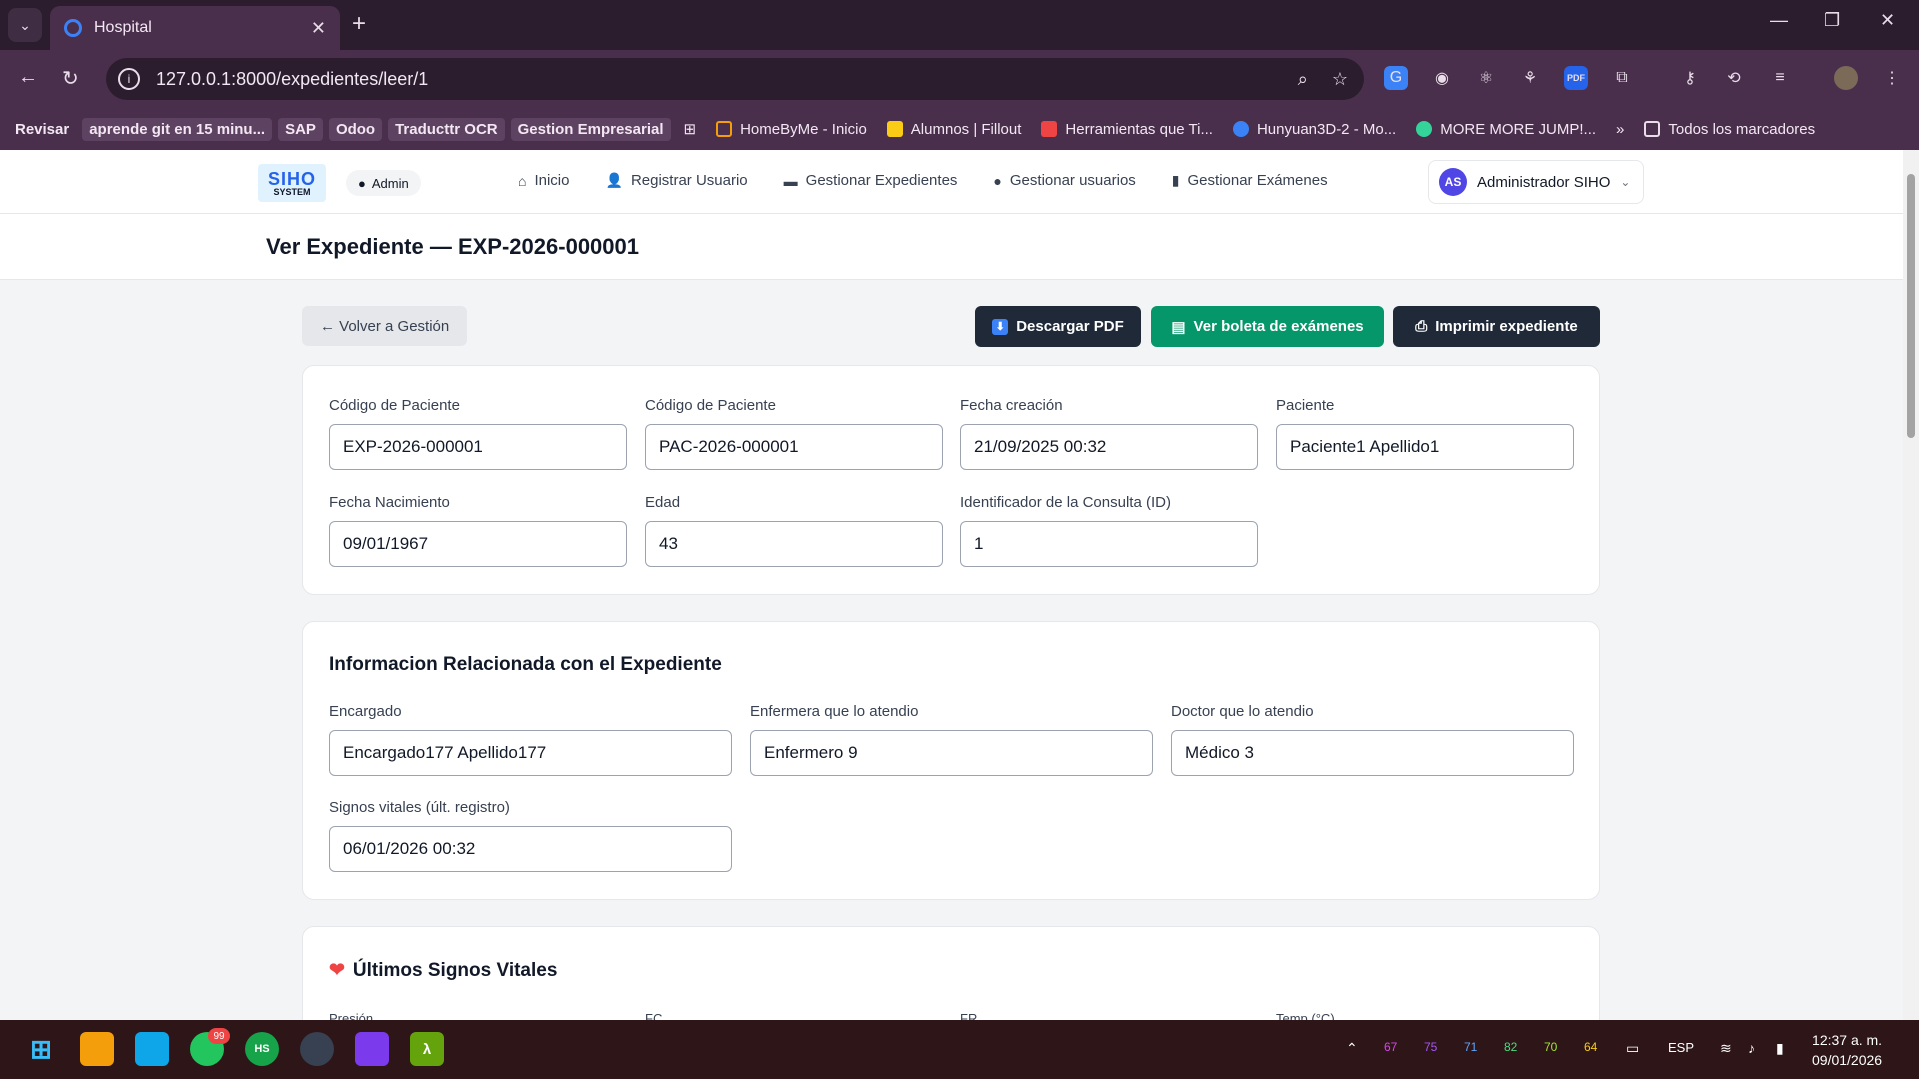 The height and width of the screenshot is (1079, 1919). Describe the element at coordinates (1620, 129) in the screenshot. I see `more-bookmarks-icon: »` at that location.